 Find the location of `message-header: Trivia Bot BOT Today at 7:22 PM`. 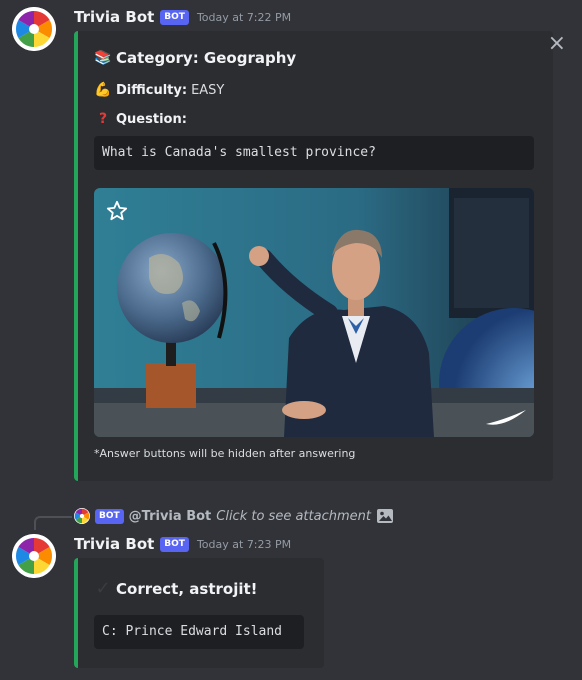

message-header: Trivia Bot BOT Today at 7:22 PM is located at coordinates (182, 17).